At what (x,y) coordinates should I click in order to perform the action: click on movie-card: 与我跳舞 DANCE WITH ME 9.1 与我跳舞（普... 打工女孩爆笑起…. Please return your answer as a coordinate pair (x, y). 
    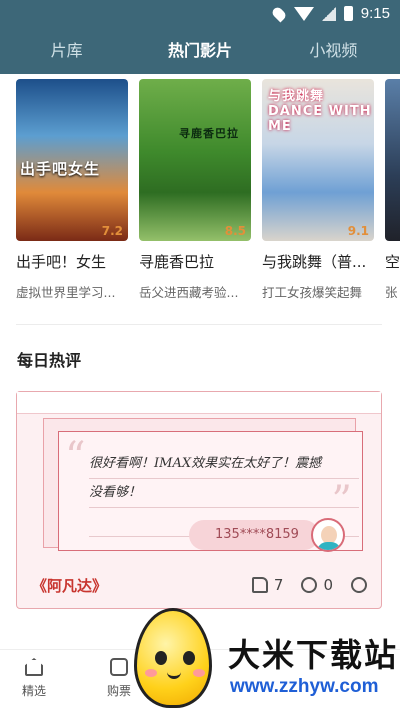
    Looking at the image, I should click on (318, 194).